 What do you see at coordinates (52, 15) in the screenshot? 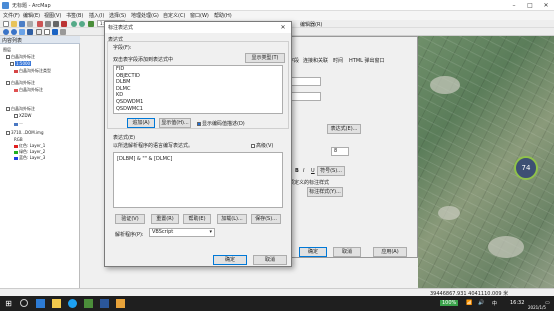
I see `menu-view: 视图(V)` at bounding box center [52, 15].